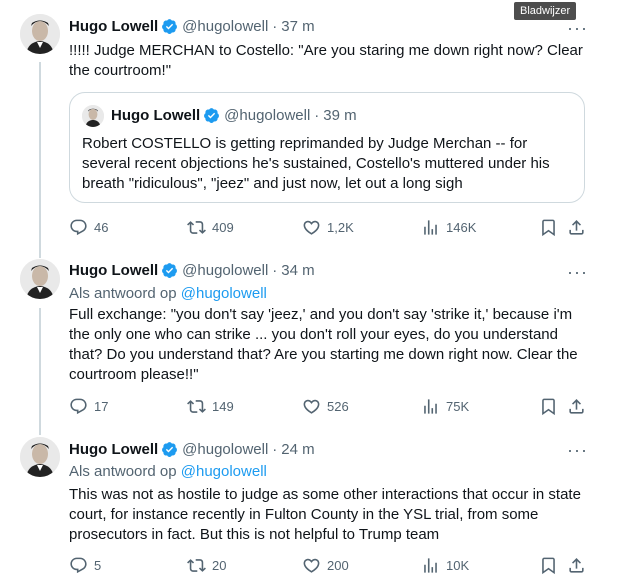 Image resolution: width=620 pixels, height=586 pixels. What do you see at coordinates (88, 406) in the screenshot?
I see `reply-button: 17` at bounding box center [88, 406].